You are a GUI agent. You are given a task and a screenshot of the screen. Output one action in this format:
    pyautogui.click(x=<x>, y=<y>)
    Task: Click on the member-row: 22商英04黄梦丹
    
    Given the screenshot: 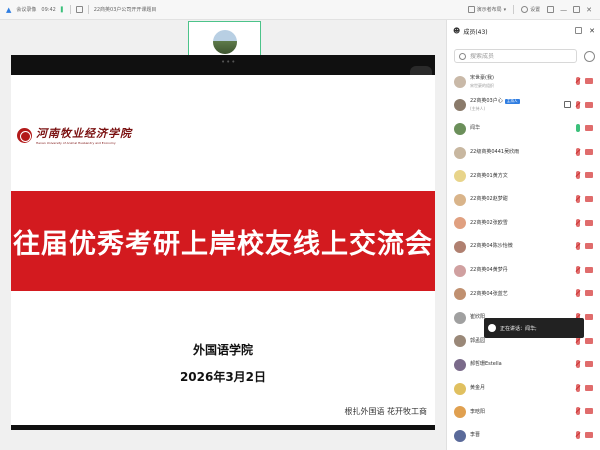 What is the action you would take?
    pyautogui.click(x=523, y=271)
    